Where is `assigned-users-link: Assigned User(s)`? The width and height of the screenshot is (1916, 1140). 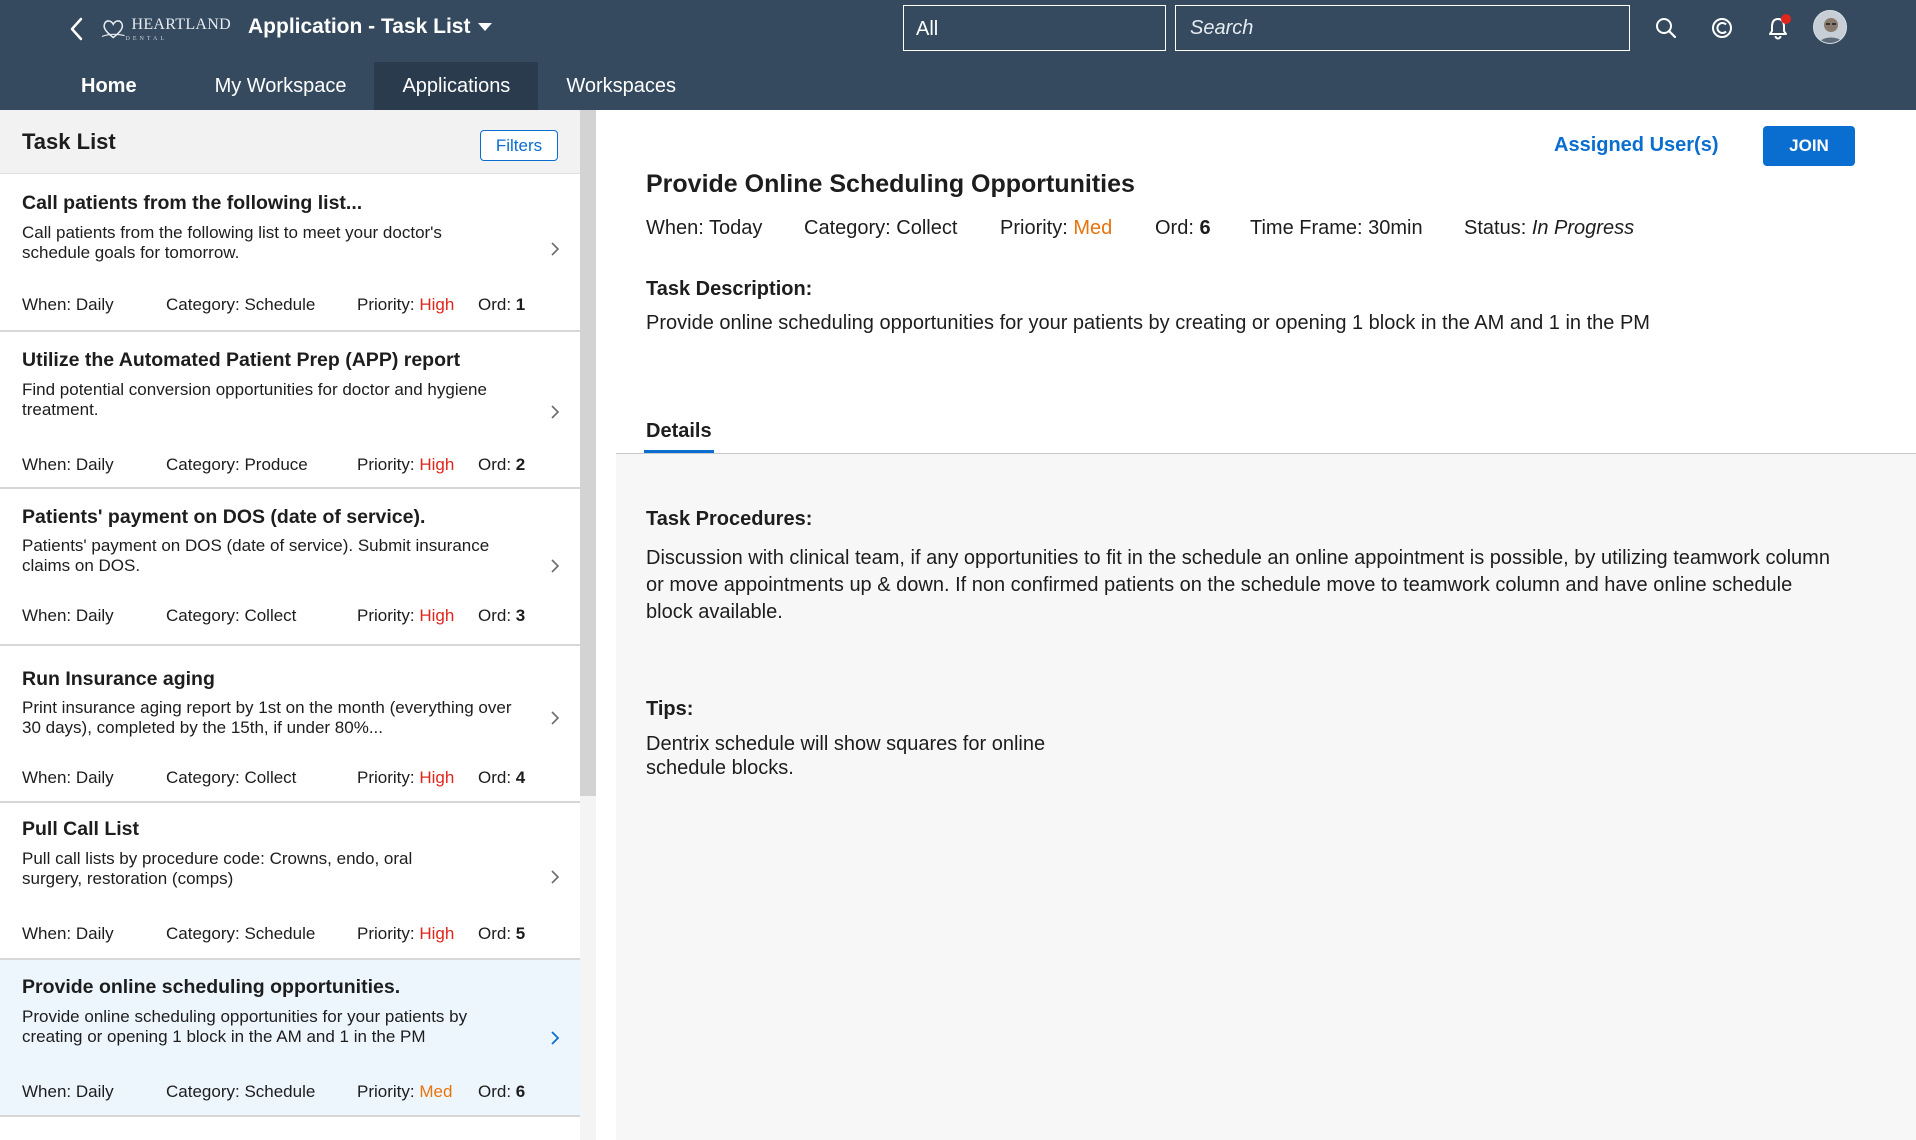
assigned-users-link: Assigned User(s) is located at coordinates (1636, 145).